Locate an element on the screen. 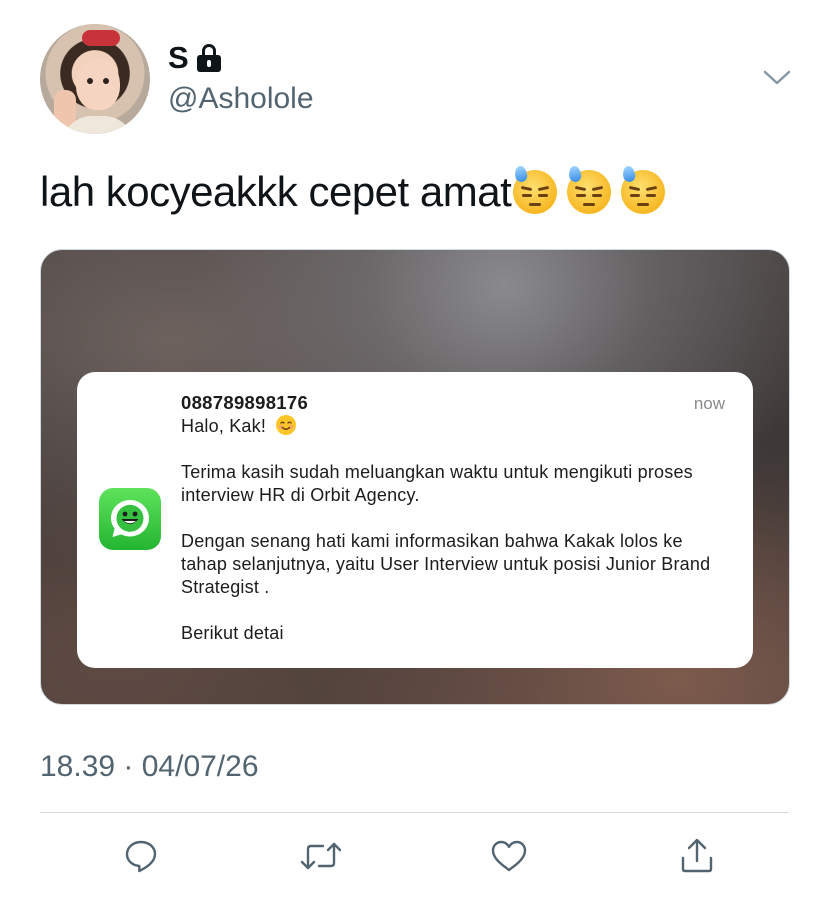 The image size is (828, 900). message-greeting: Halo, Kak! is located at coordinates (224, 426).